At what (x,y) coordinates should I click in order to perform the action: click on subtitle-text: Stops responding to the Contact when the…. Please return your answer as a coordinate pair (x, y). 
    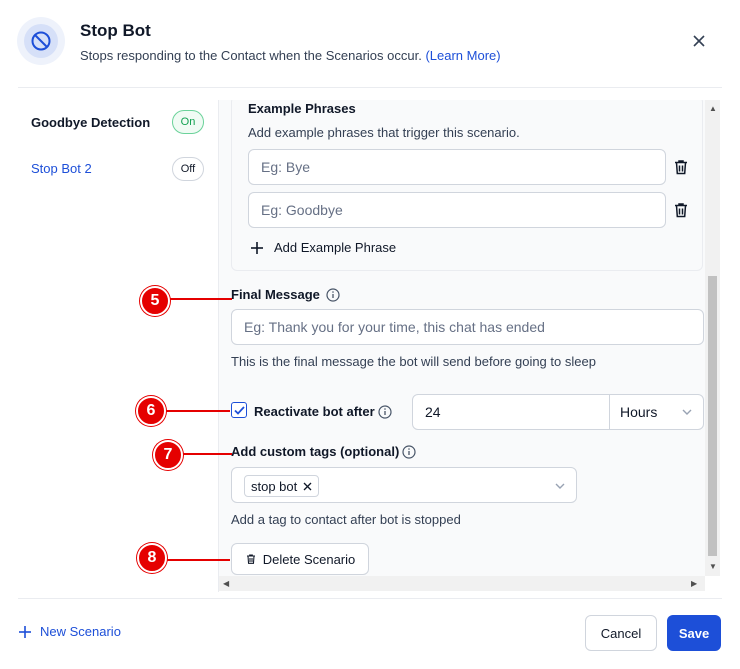
    Looking at the image, I should click on (251, 55).